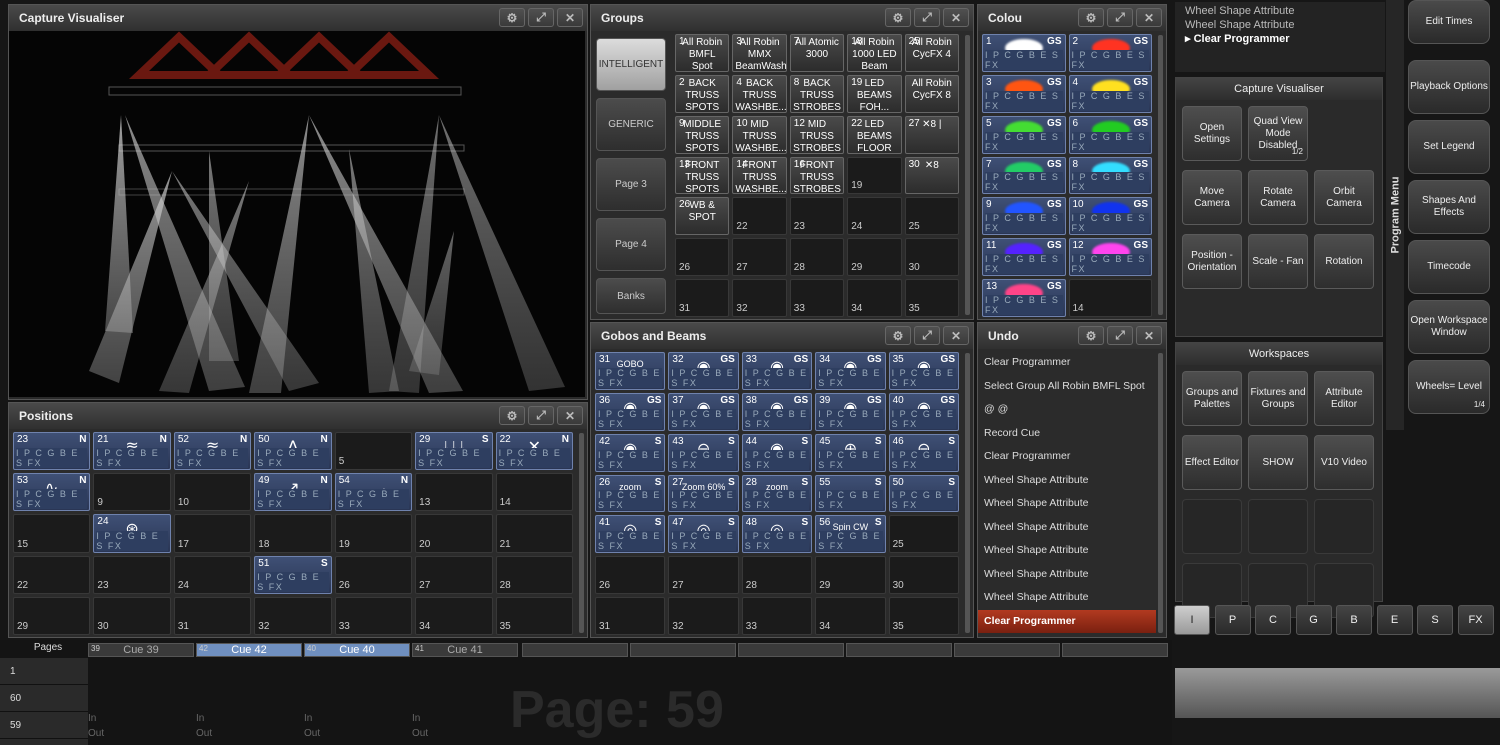 This screenshot has width=1500, height=745. What do you see at coordinates (702, 175) in the screenshot?
I see `group-cell: 13 FRONT TRUSS SPOTS` at bounding box center [702, 175].